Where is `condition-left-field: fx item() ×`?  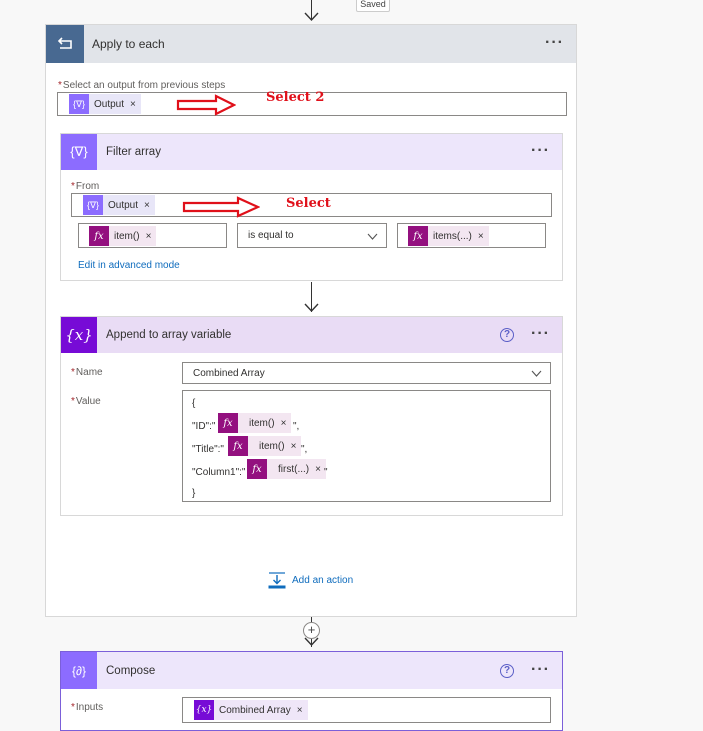
condition-left-field: fx item() × is located at coordinates (152, 235).